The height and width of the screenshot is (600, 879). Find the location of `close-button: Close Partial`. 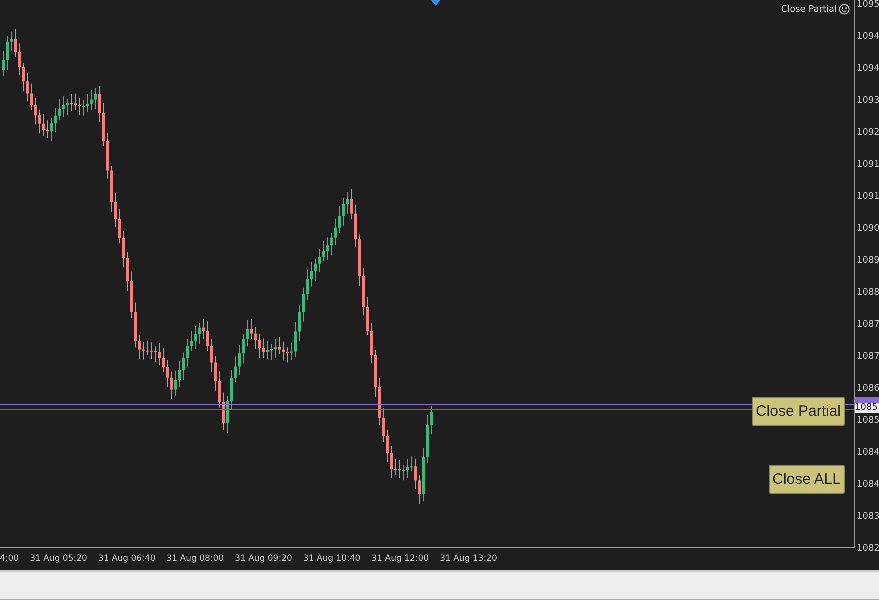

close-button: Close Partial is located at coordinates (798, 411).